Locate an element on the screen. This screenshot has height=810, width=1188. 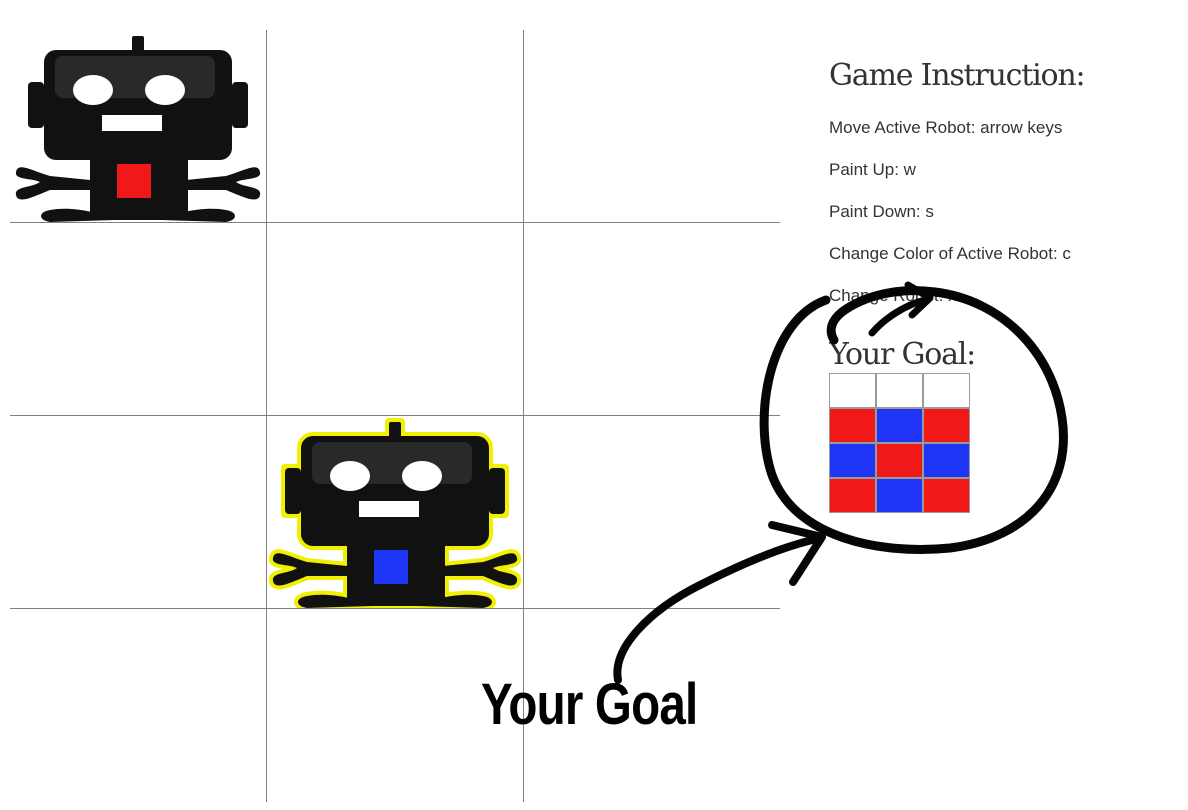
goal-pattern-grid is located at coordinates (900, 444).